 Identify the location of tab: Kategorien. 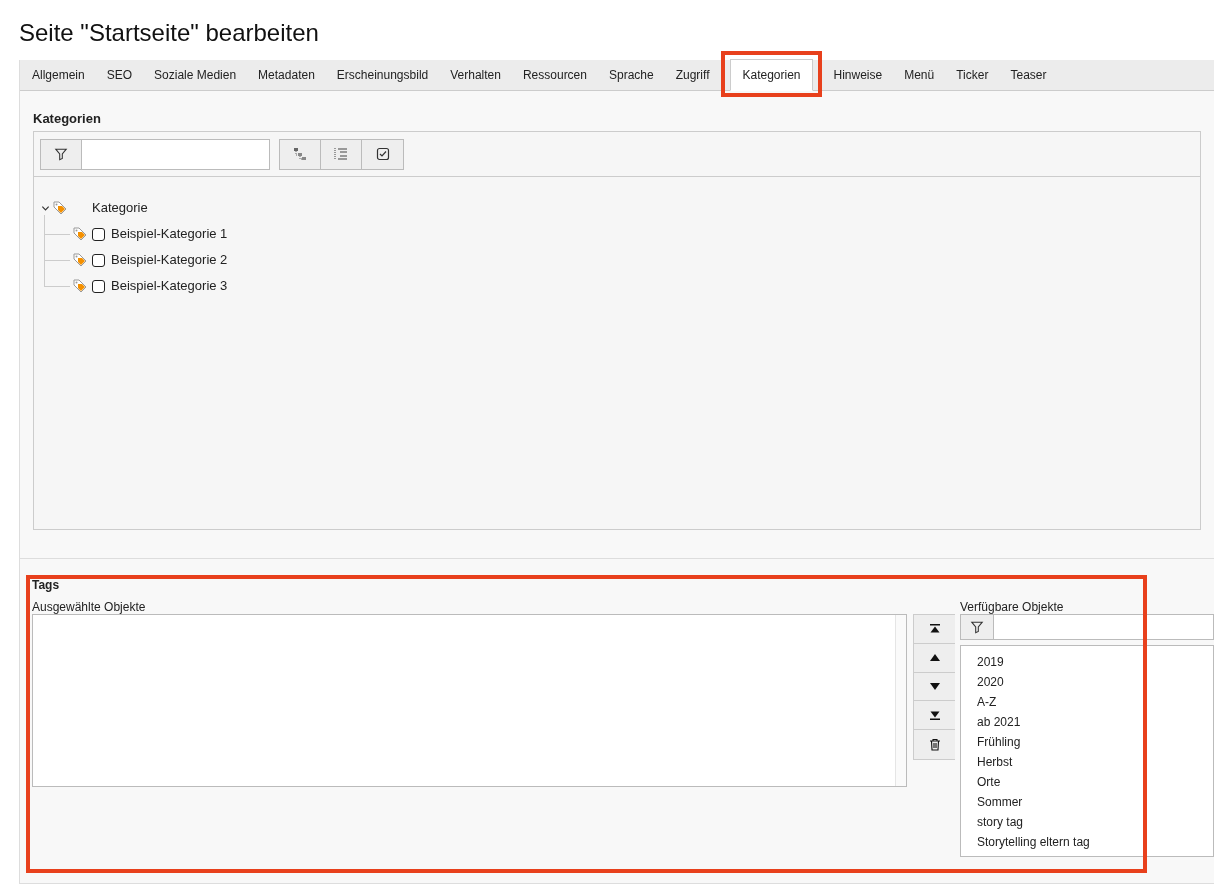
(771, 75).